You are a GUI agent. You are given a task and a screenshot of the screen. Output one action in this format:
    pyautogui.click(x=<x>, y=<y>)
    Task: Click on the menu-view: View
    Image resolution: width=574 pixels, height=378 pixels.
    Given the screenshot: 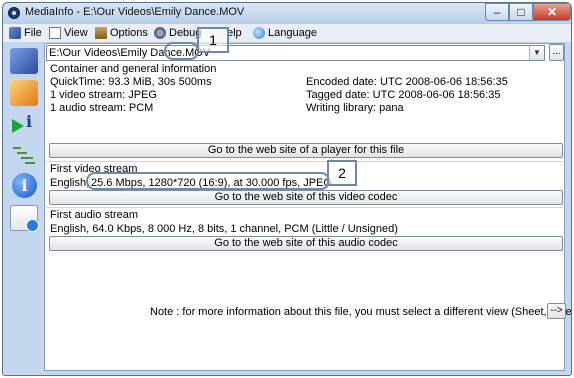 What is the action you would take?
    pyautogui.click(x=68, y=33)
    